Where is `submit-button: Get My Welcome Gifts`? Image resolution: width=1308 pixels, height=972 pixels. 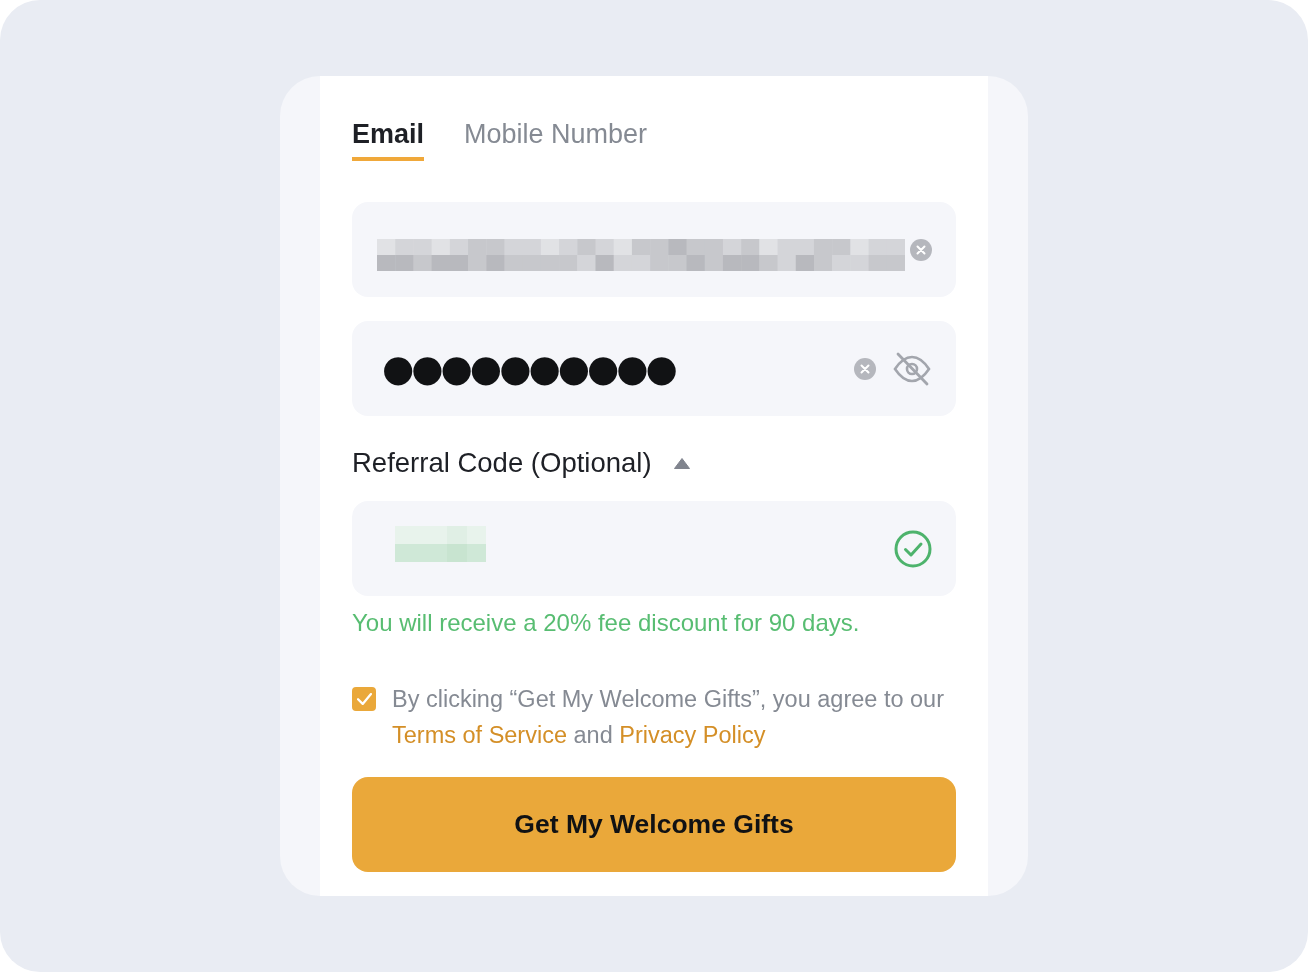 submit-button: Get My Welcome Gifts is located at coordinates (654, 824).